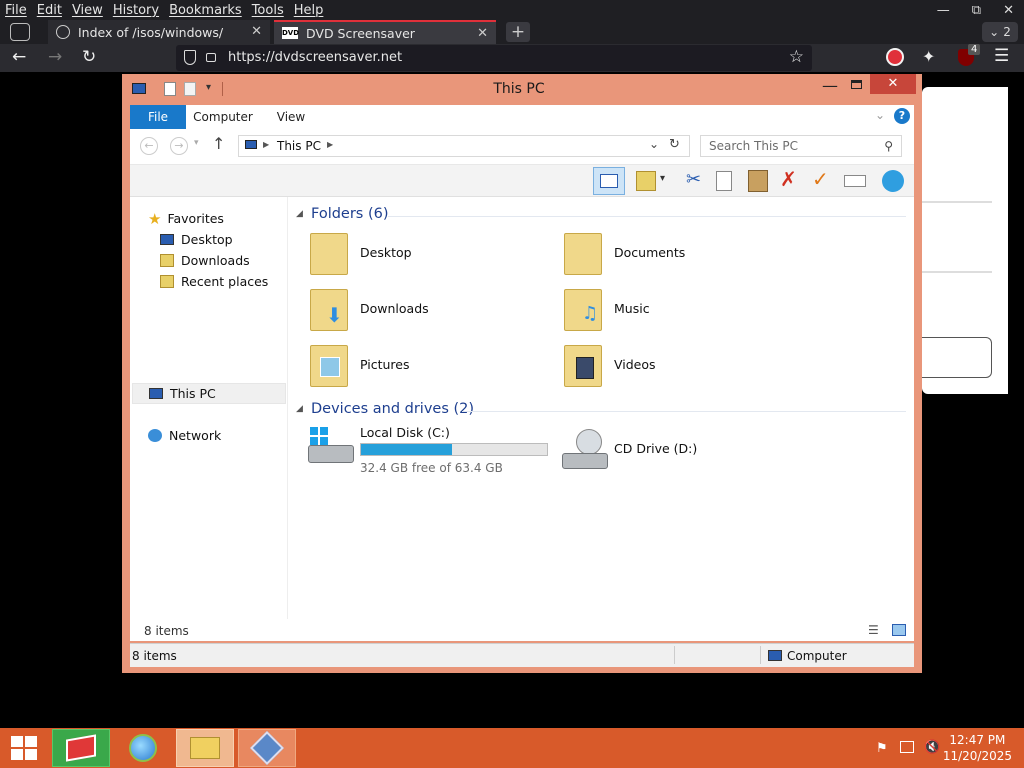  I want to click on new-tab-button: +, so click(518, 32).